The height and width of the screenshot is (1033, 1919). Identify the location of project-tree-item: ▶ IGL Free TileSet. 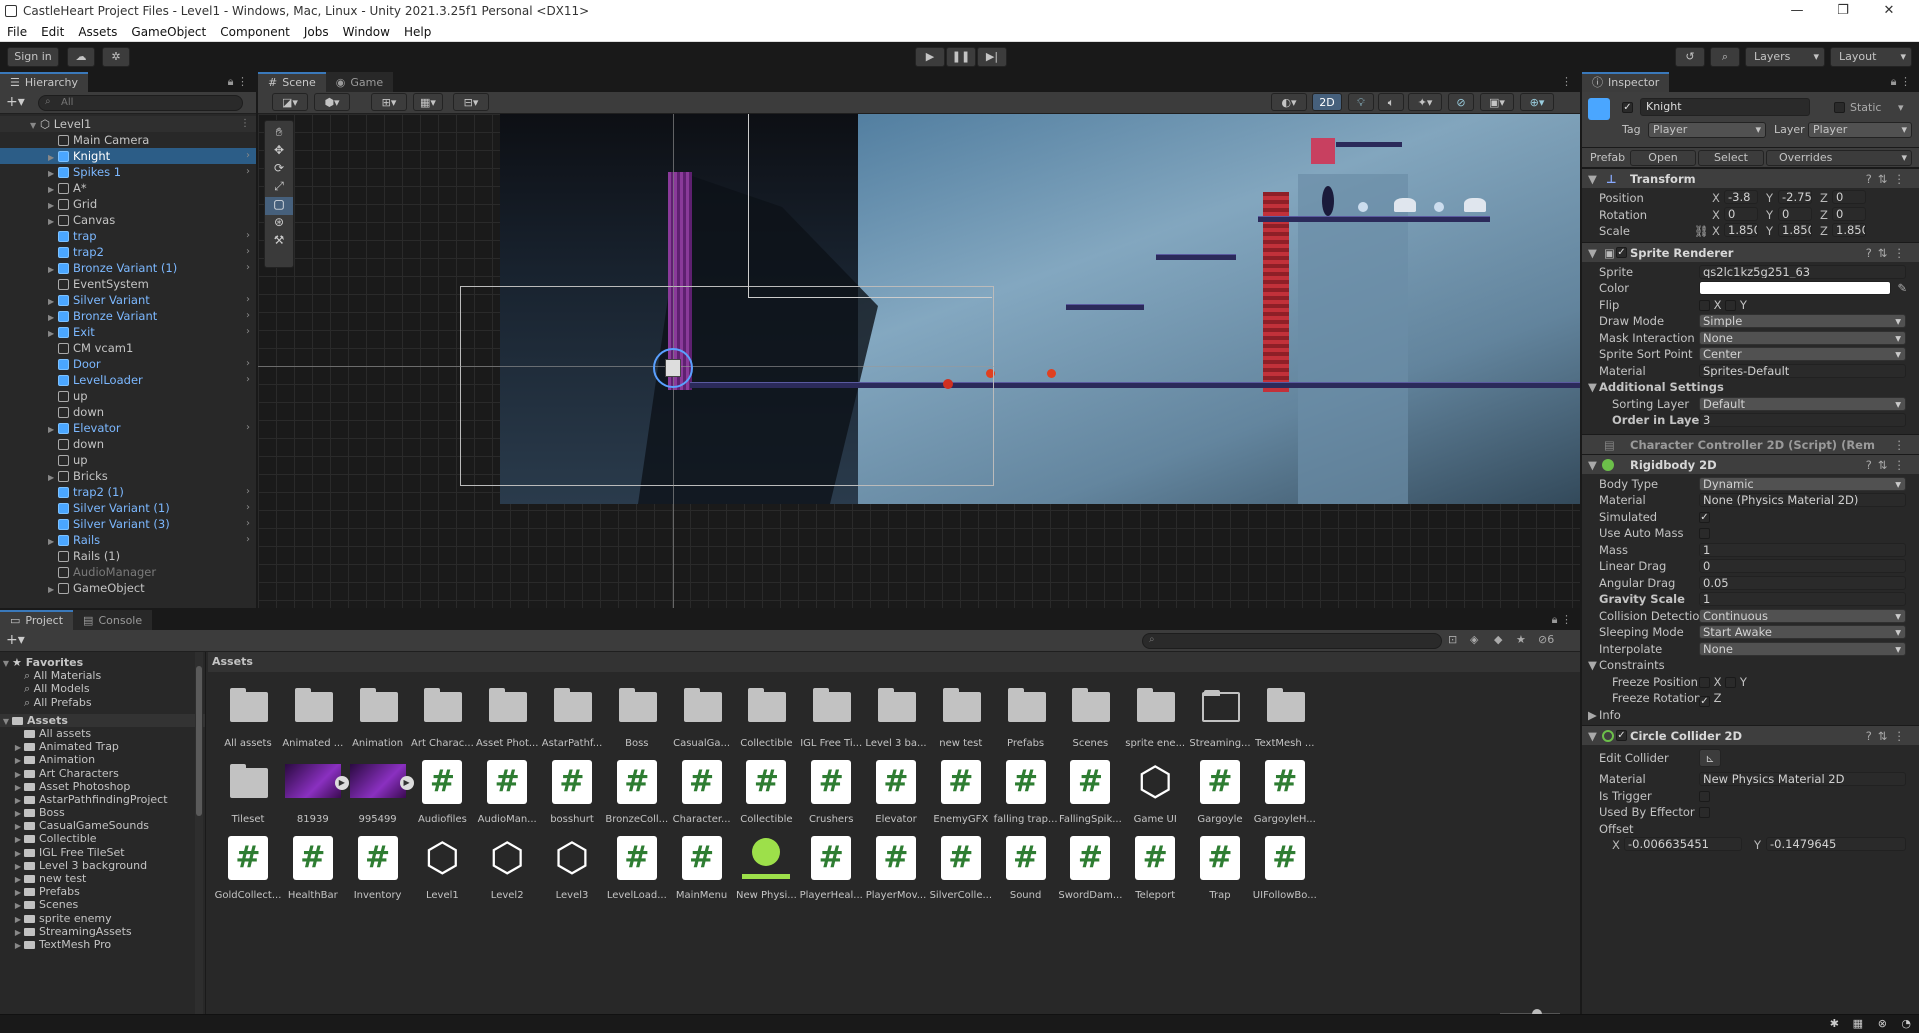
(102, 852).